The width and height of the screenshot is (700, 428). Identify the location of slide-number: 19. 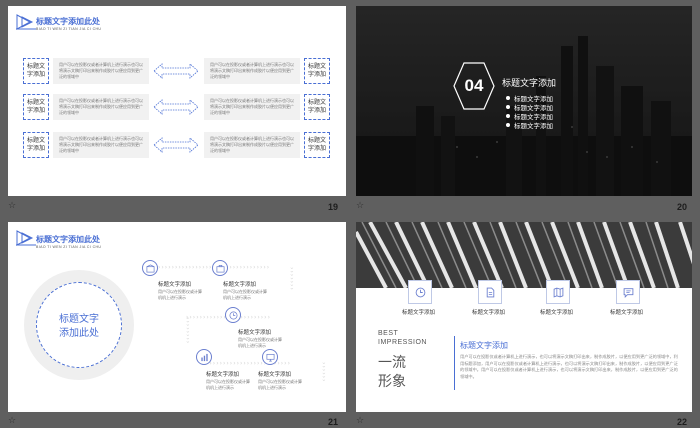
(333, 207).